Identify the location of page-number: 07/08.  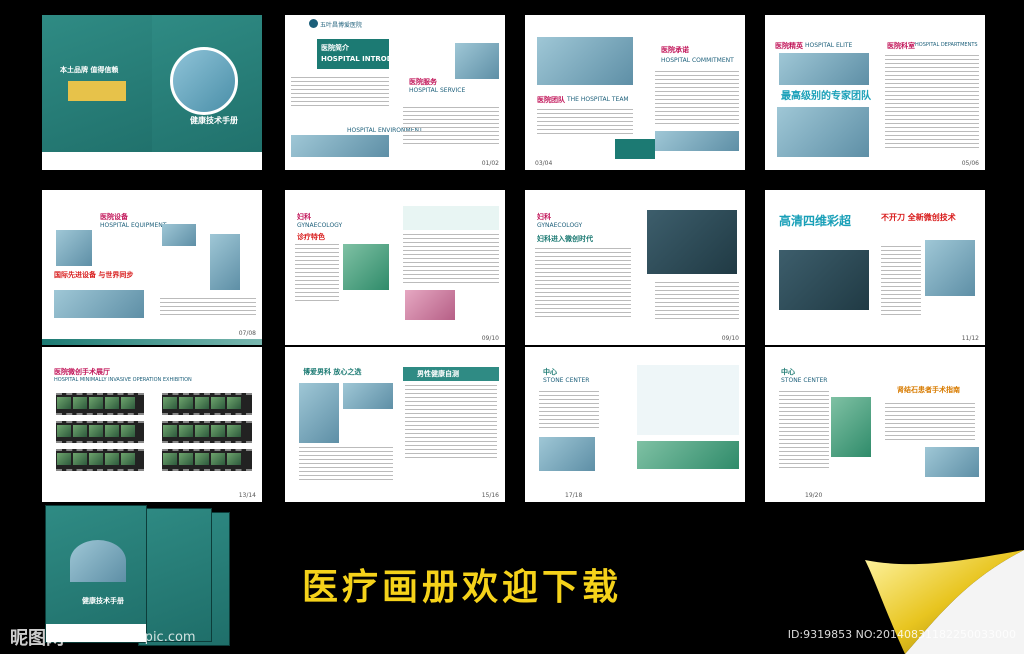
(247, 333).